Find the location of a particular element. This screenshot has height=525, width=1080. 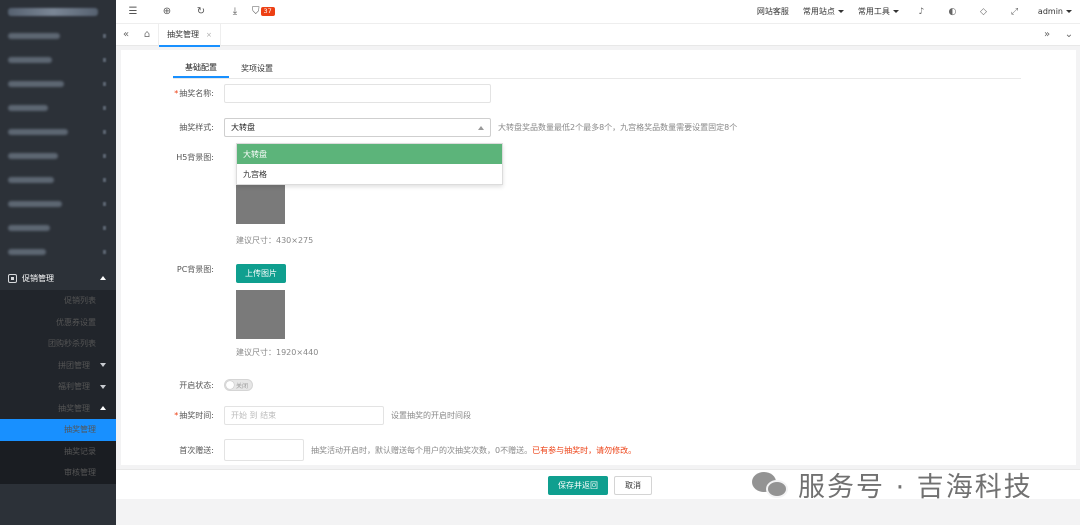

status-toggle: 关闭 is located at coordinates (238, 385).